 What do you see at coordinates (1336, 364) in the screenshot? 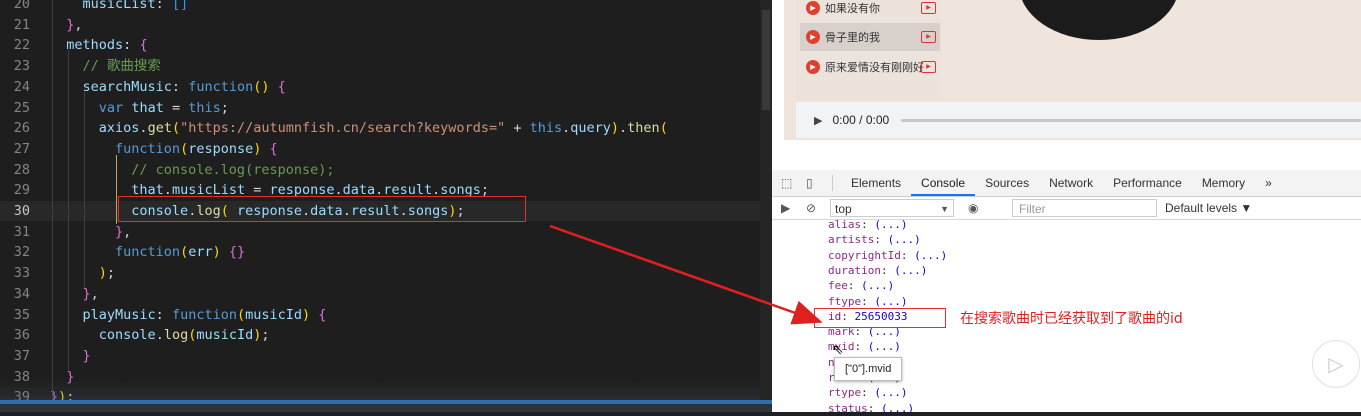
I see `video-play-icon: ▷` at bounding box center [1336, 364].